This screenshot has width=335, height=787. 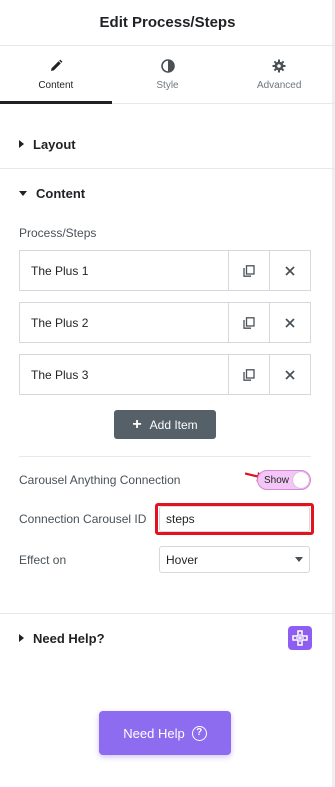 I want to click on tab-advanced-label: Advanced, so click(x=279, y=85).